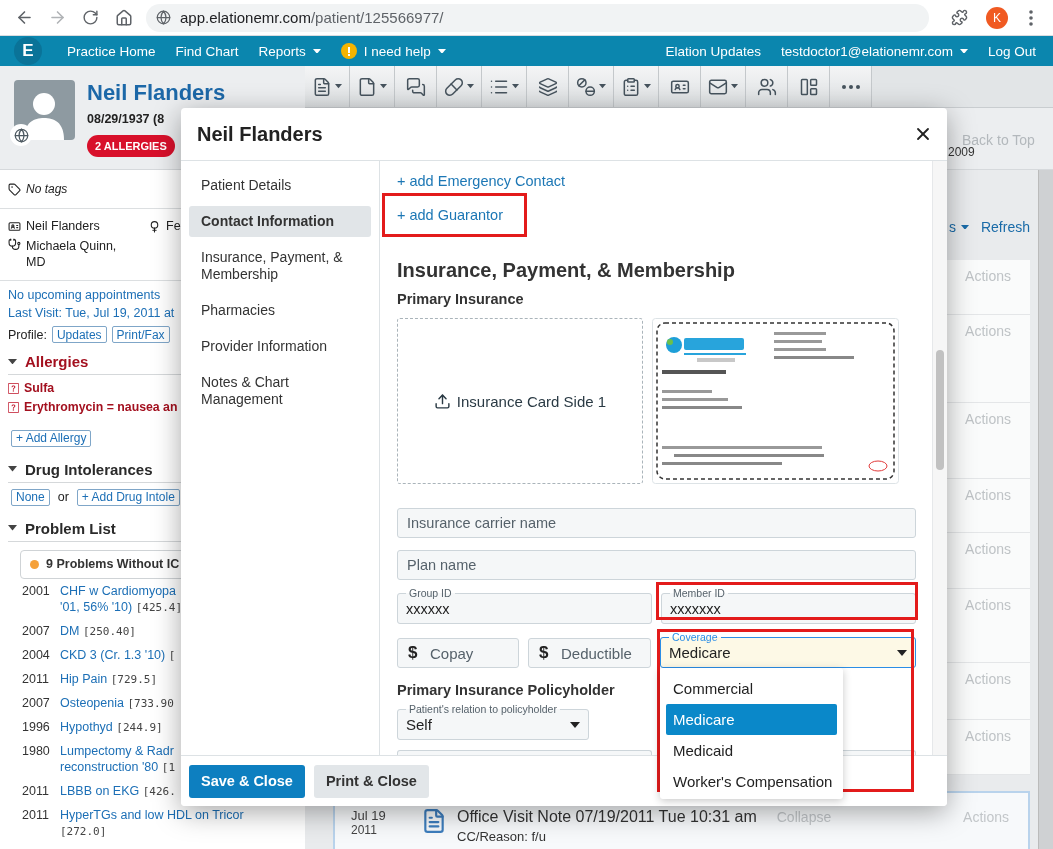 The image size is (1053, 849). I want to click on subsection-heading: Primary Insurance, so click(460, 299).